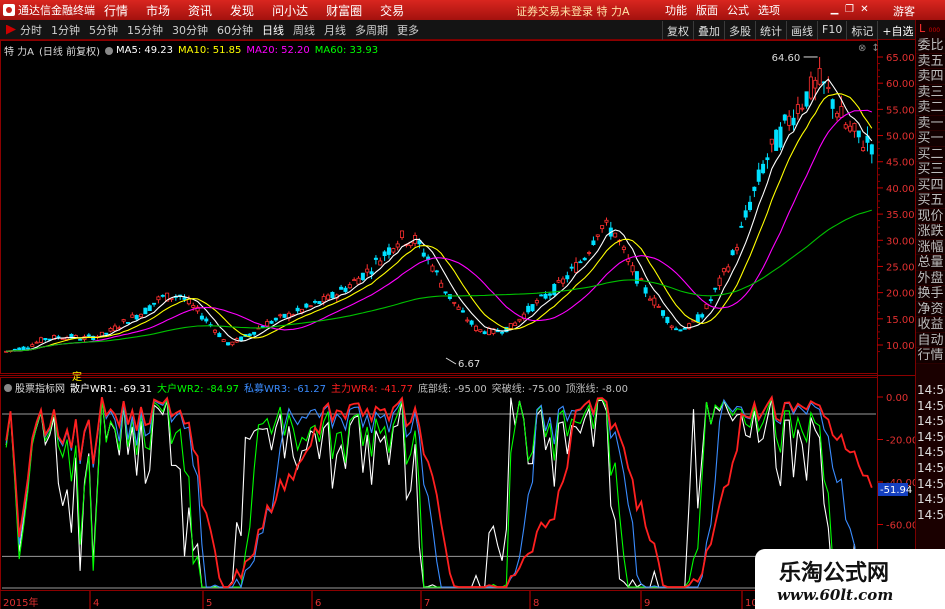 This screenshot has width=945, height=609. I want to click on menu-item-news: 资讯, so click(200, 10).